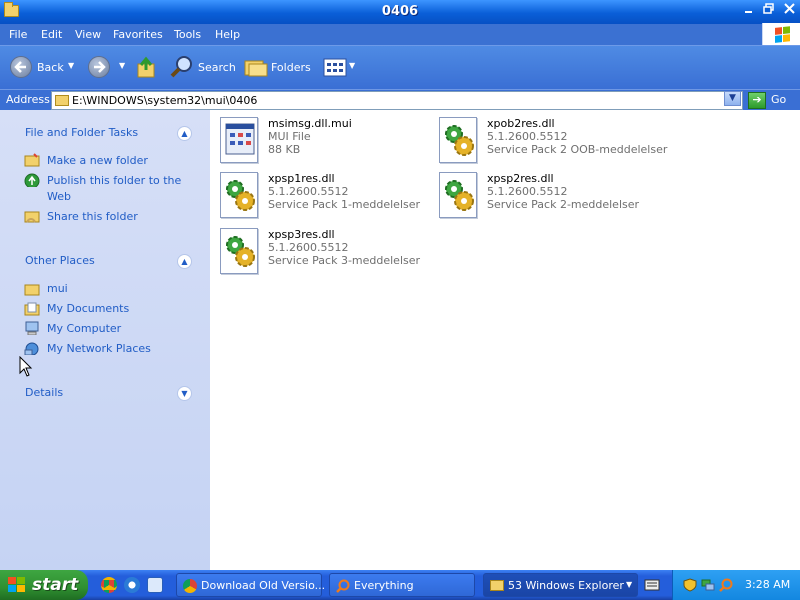 Image resolution: width=800 pixels, height=600 pixels. I want to click on network-icon, so click(708, 585).